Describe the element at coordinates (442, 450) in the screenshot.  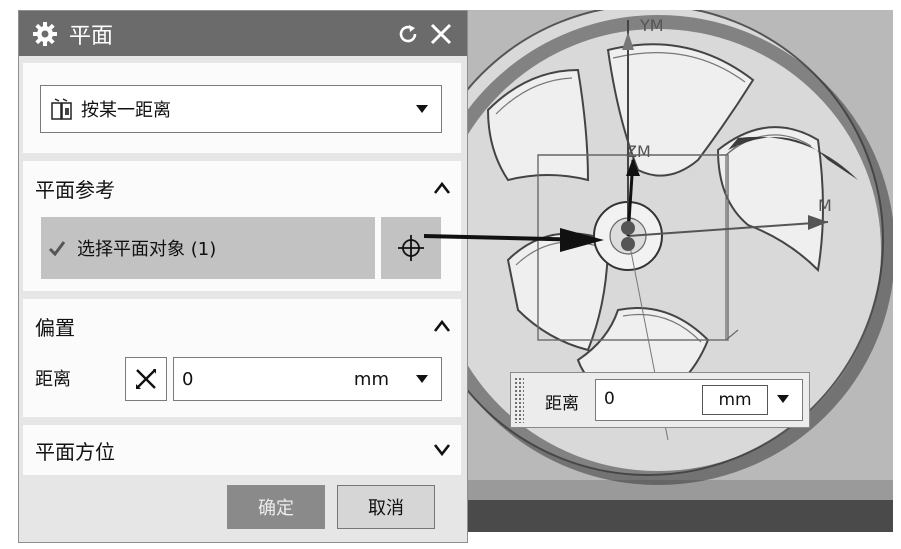
I see `expand-down-icon` at that location.